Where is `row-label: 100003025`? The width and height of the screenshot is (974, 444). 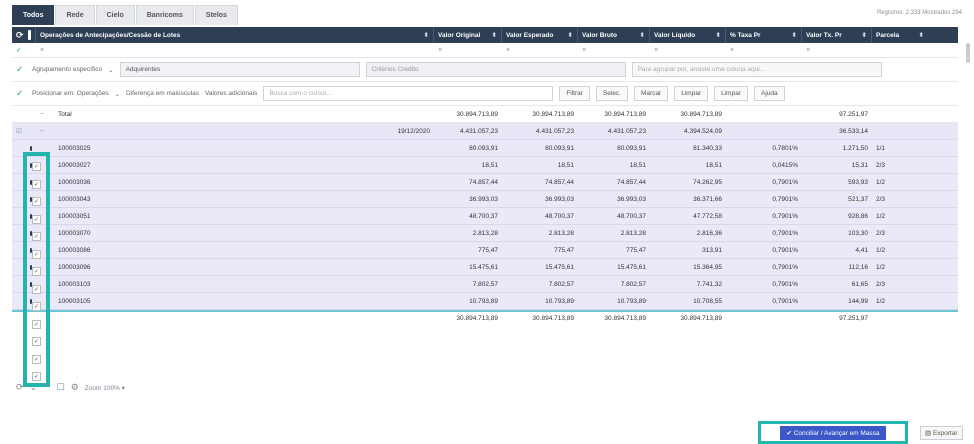
row-label: 100003025 is located at coordinates (74, 148).